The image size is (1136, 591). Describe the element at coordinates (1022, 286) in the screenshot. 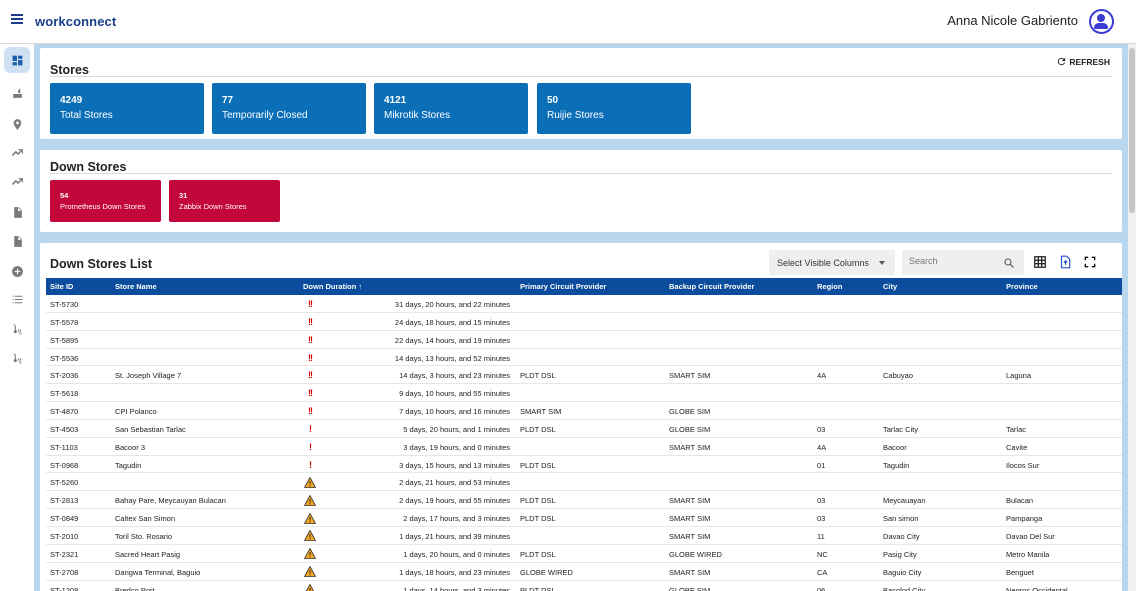

I see `column-header-province: Province` at that location.